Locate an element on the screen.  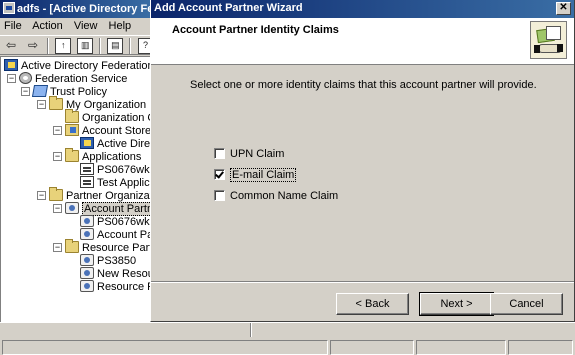
tree-item: − My Organization is located at coordinates (91, 103).